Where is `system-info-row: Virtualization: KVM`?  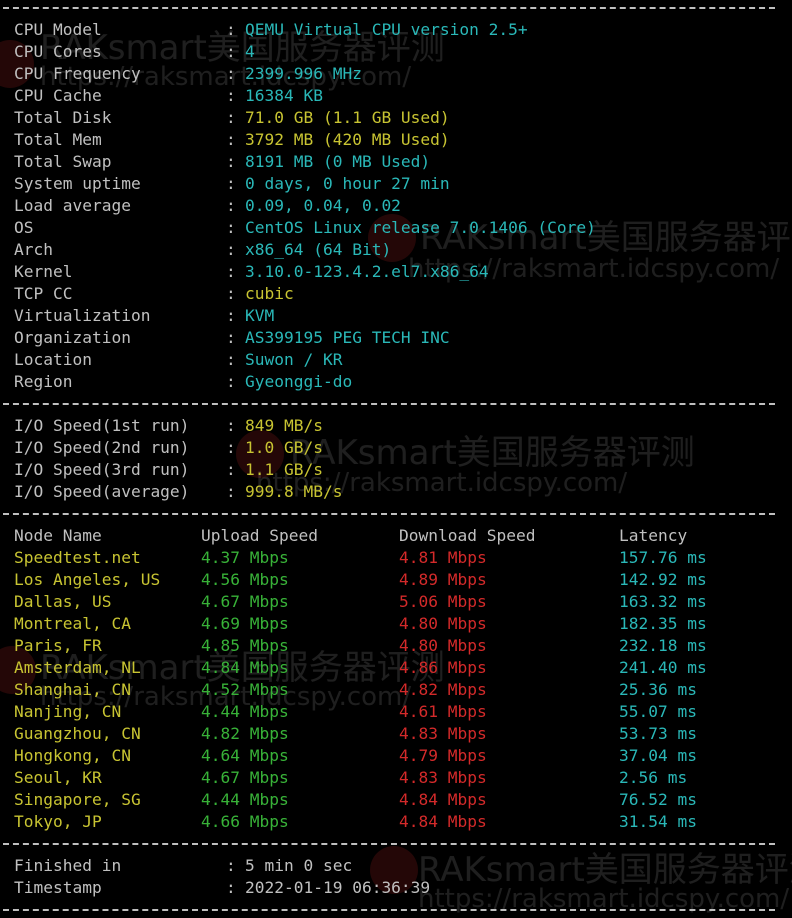 system-info-row: Virtualization: KVM is located at coordinates (394, 316).